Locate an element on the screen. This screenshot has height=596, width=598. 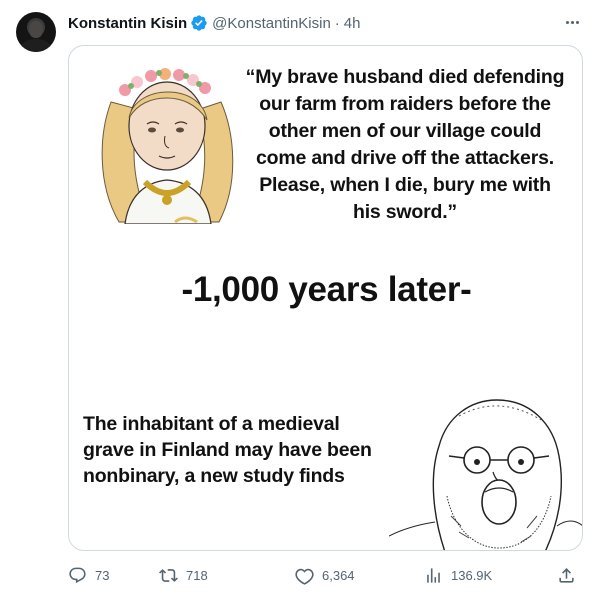
share-button is located at coordinates (566, 575).